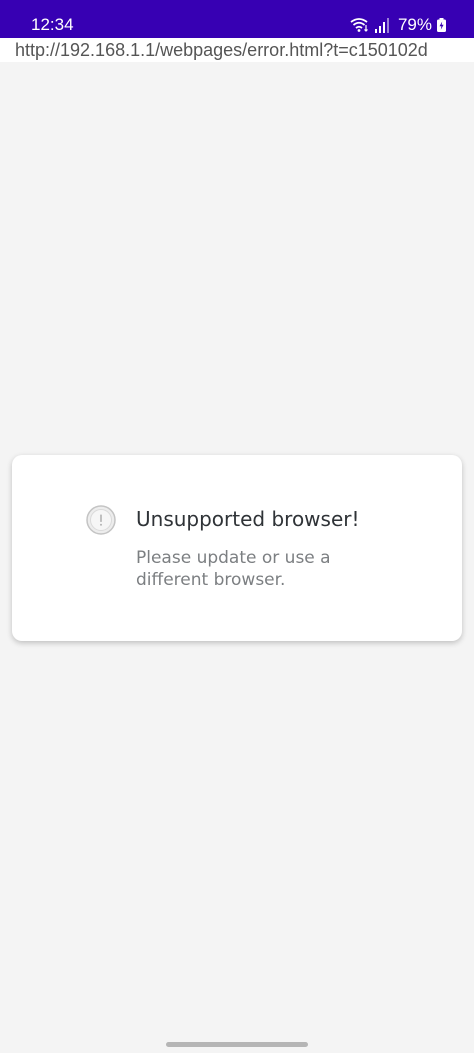 The width and height of the screenshot is (474, 1053). I want to click on battery-charging-icon, so click(441, 25).